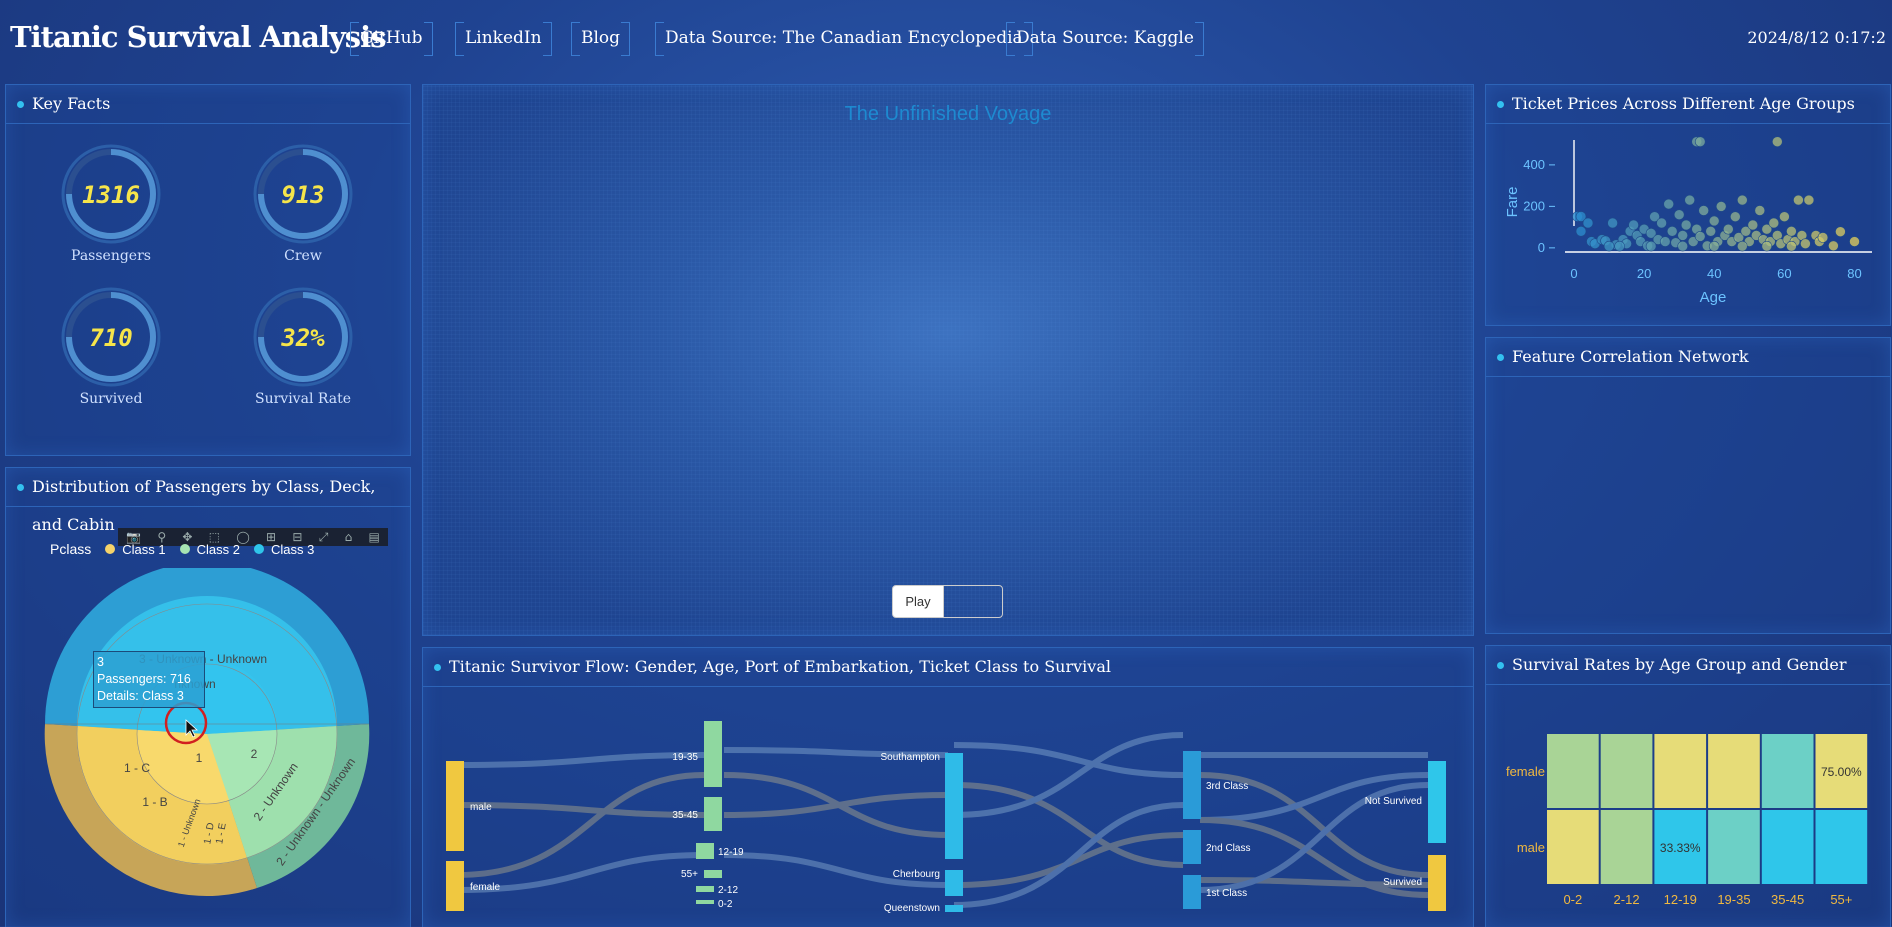 This screenshot has height=927, width=1892. What do you see at coordinates (137, 768) in the screenshot?
I see `sunburst-label: 1 - C` at bounding box center [137, 768].